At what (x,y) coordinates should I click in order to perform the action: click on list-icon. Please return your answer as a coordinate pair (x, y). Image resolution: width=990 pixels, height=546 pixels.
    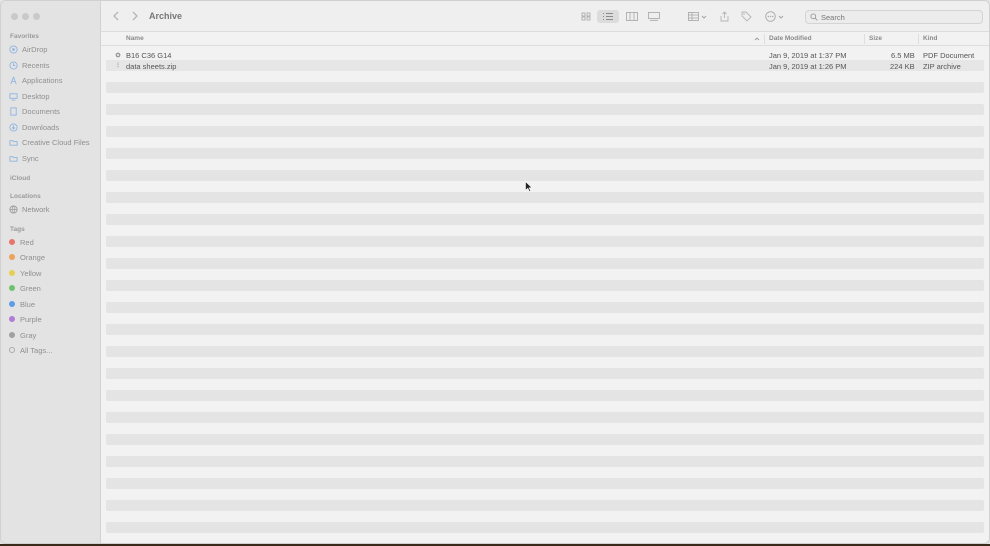
    Looking at the image, I should click on (608, 16).